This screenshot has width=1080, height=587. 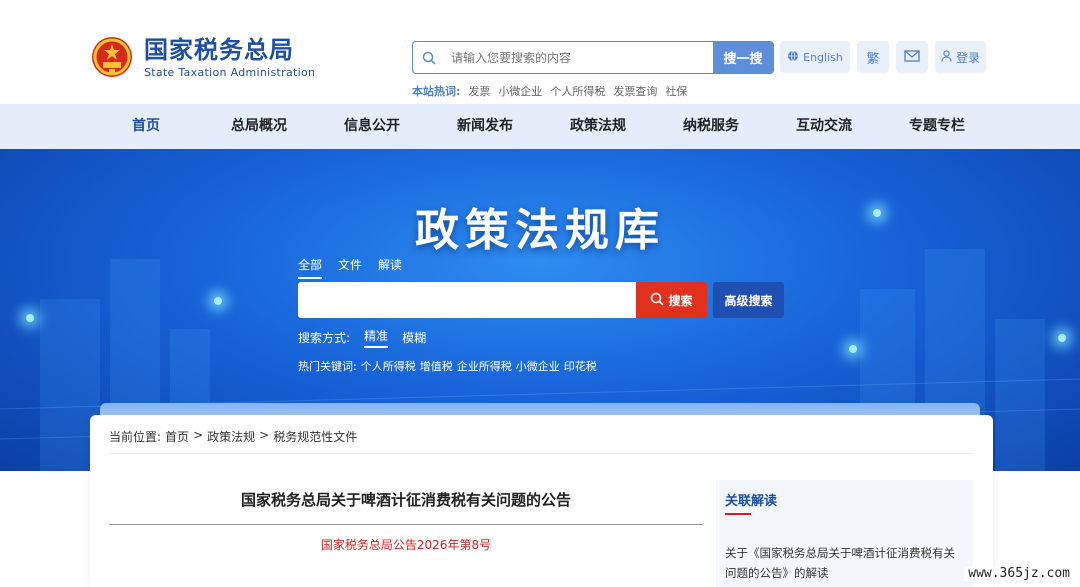 What do you see at coordinates (967, 57) in the screenshot?
I see `login-label: 登录` at bounding box center [967, 57].